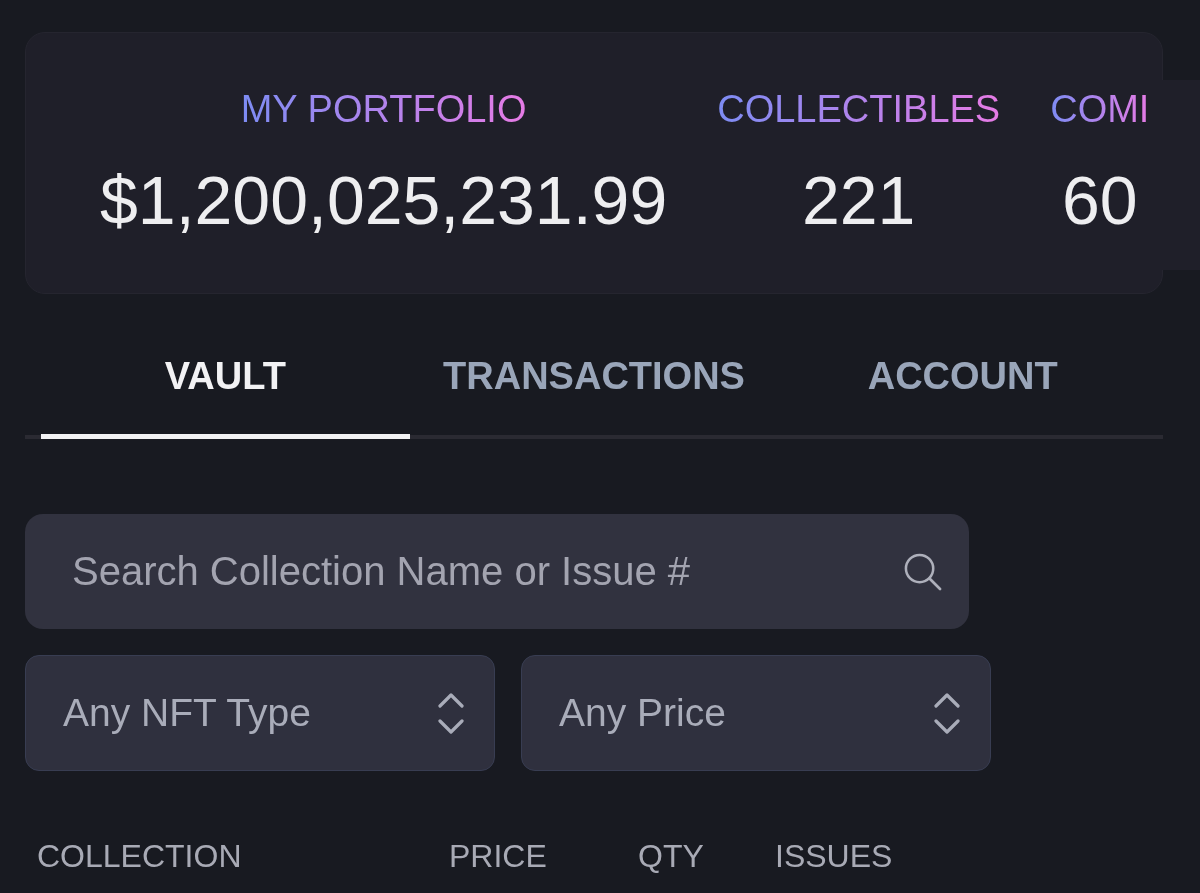  Describe the element at coordinates (962, 385) in the screenshot. I see `tab: ACCOUNT` at that location.